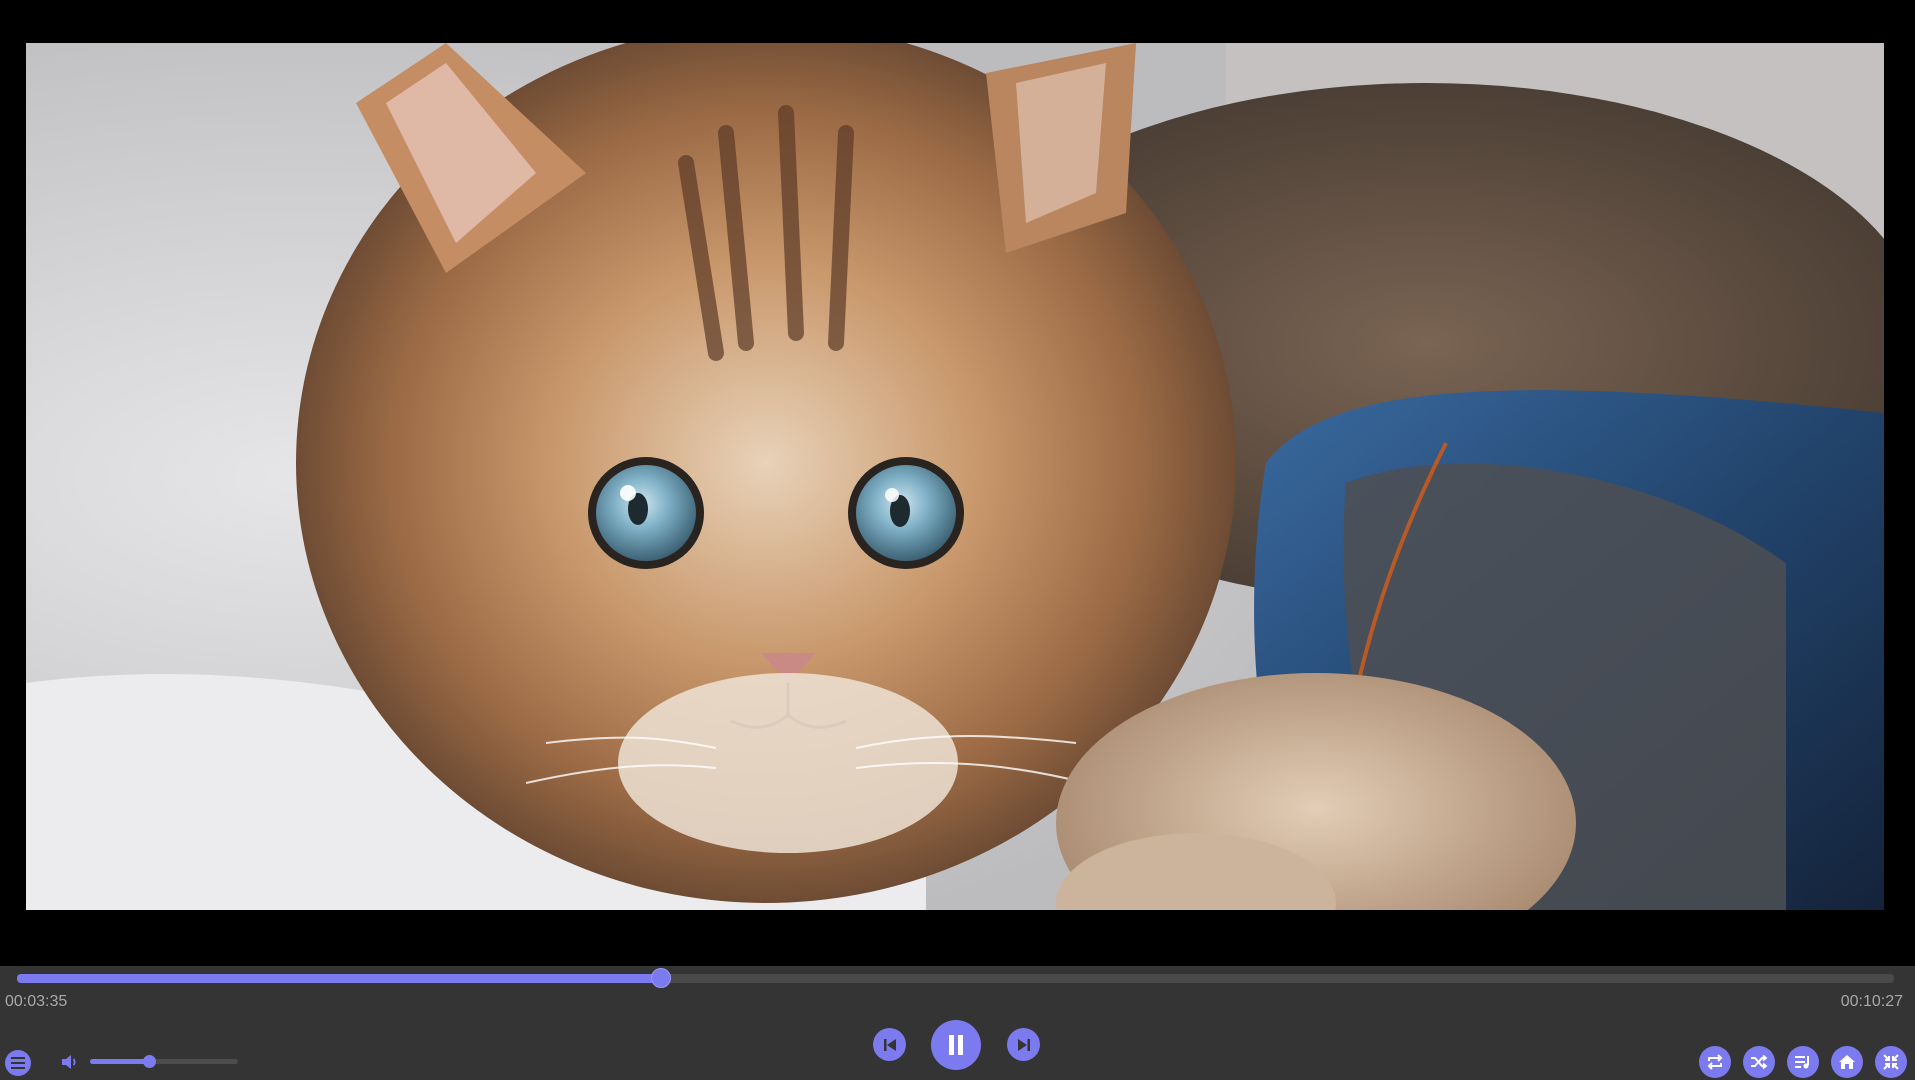  I want to click on shuffle-button, so click(1759, 1062).